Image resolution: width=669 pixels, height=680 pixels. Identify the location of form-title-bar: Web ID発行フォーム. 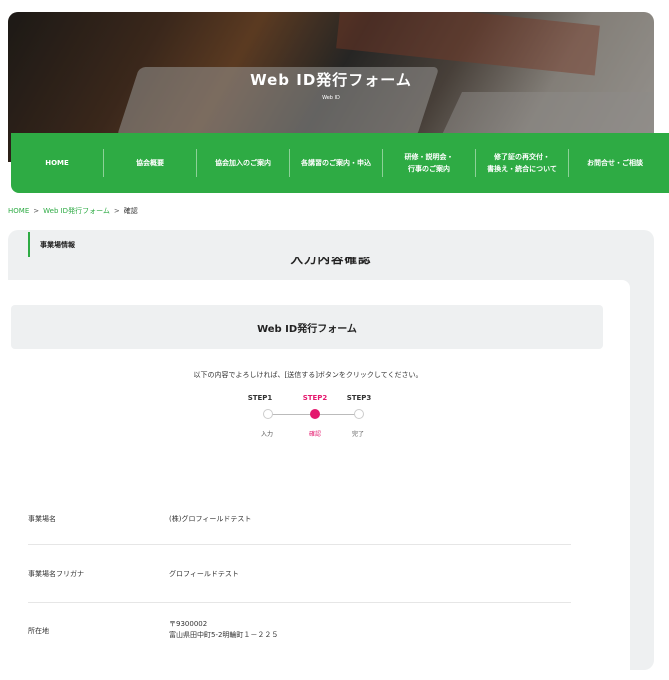
(307, 327).